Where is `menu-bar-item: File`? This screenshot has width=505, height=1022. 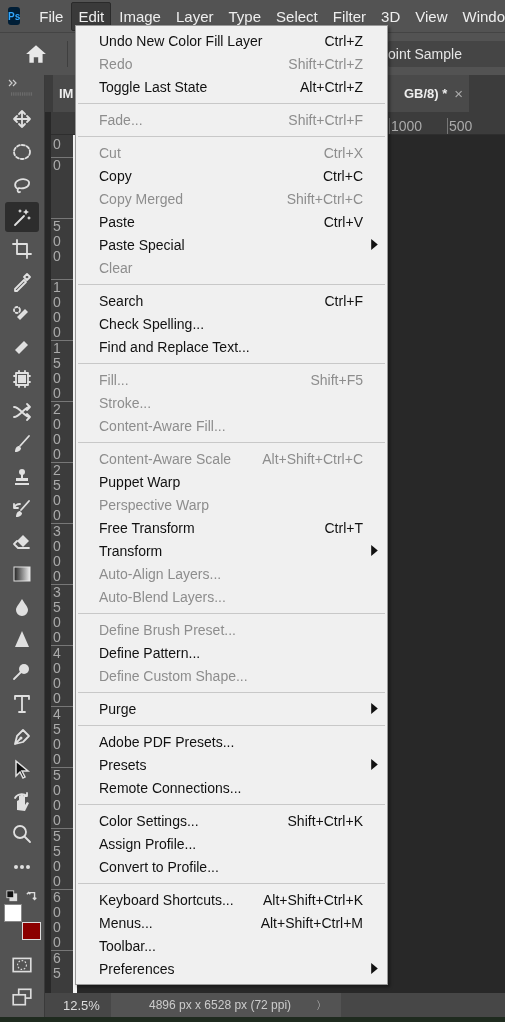 menu-bar-item: File is located at coordinates (51, 16).